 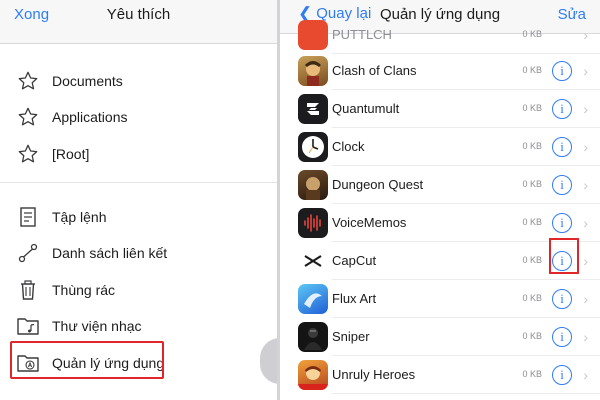 I want to click on tool-item-music-library: Thư viện nhạc, so click(x=138, y=326).